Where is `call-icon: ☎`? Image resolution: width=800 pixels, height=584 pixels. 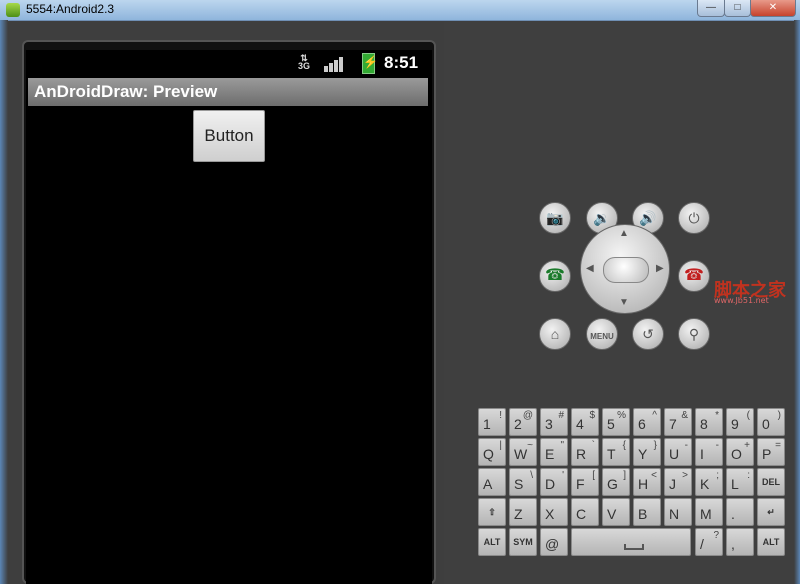 call-icon: ☎ is located at coordinates (555, 276).